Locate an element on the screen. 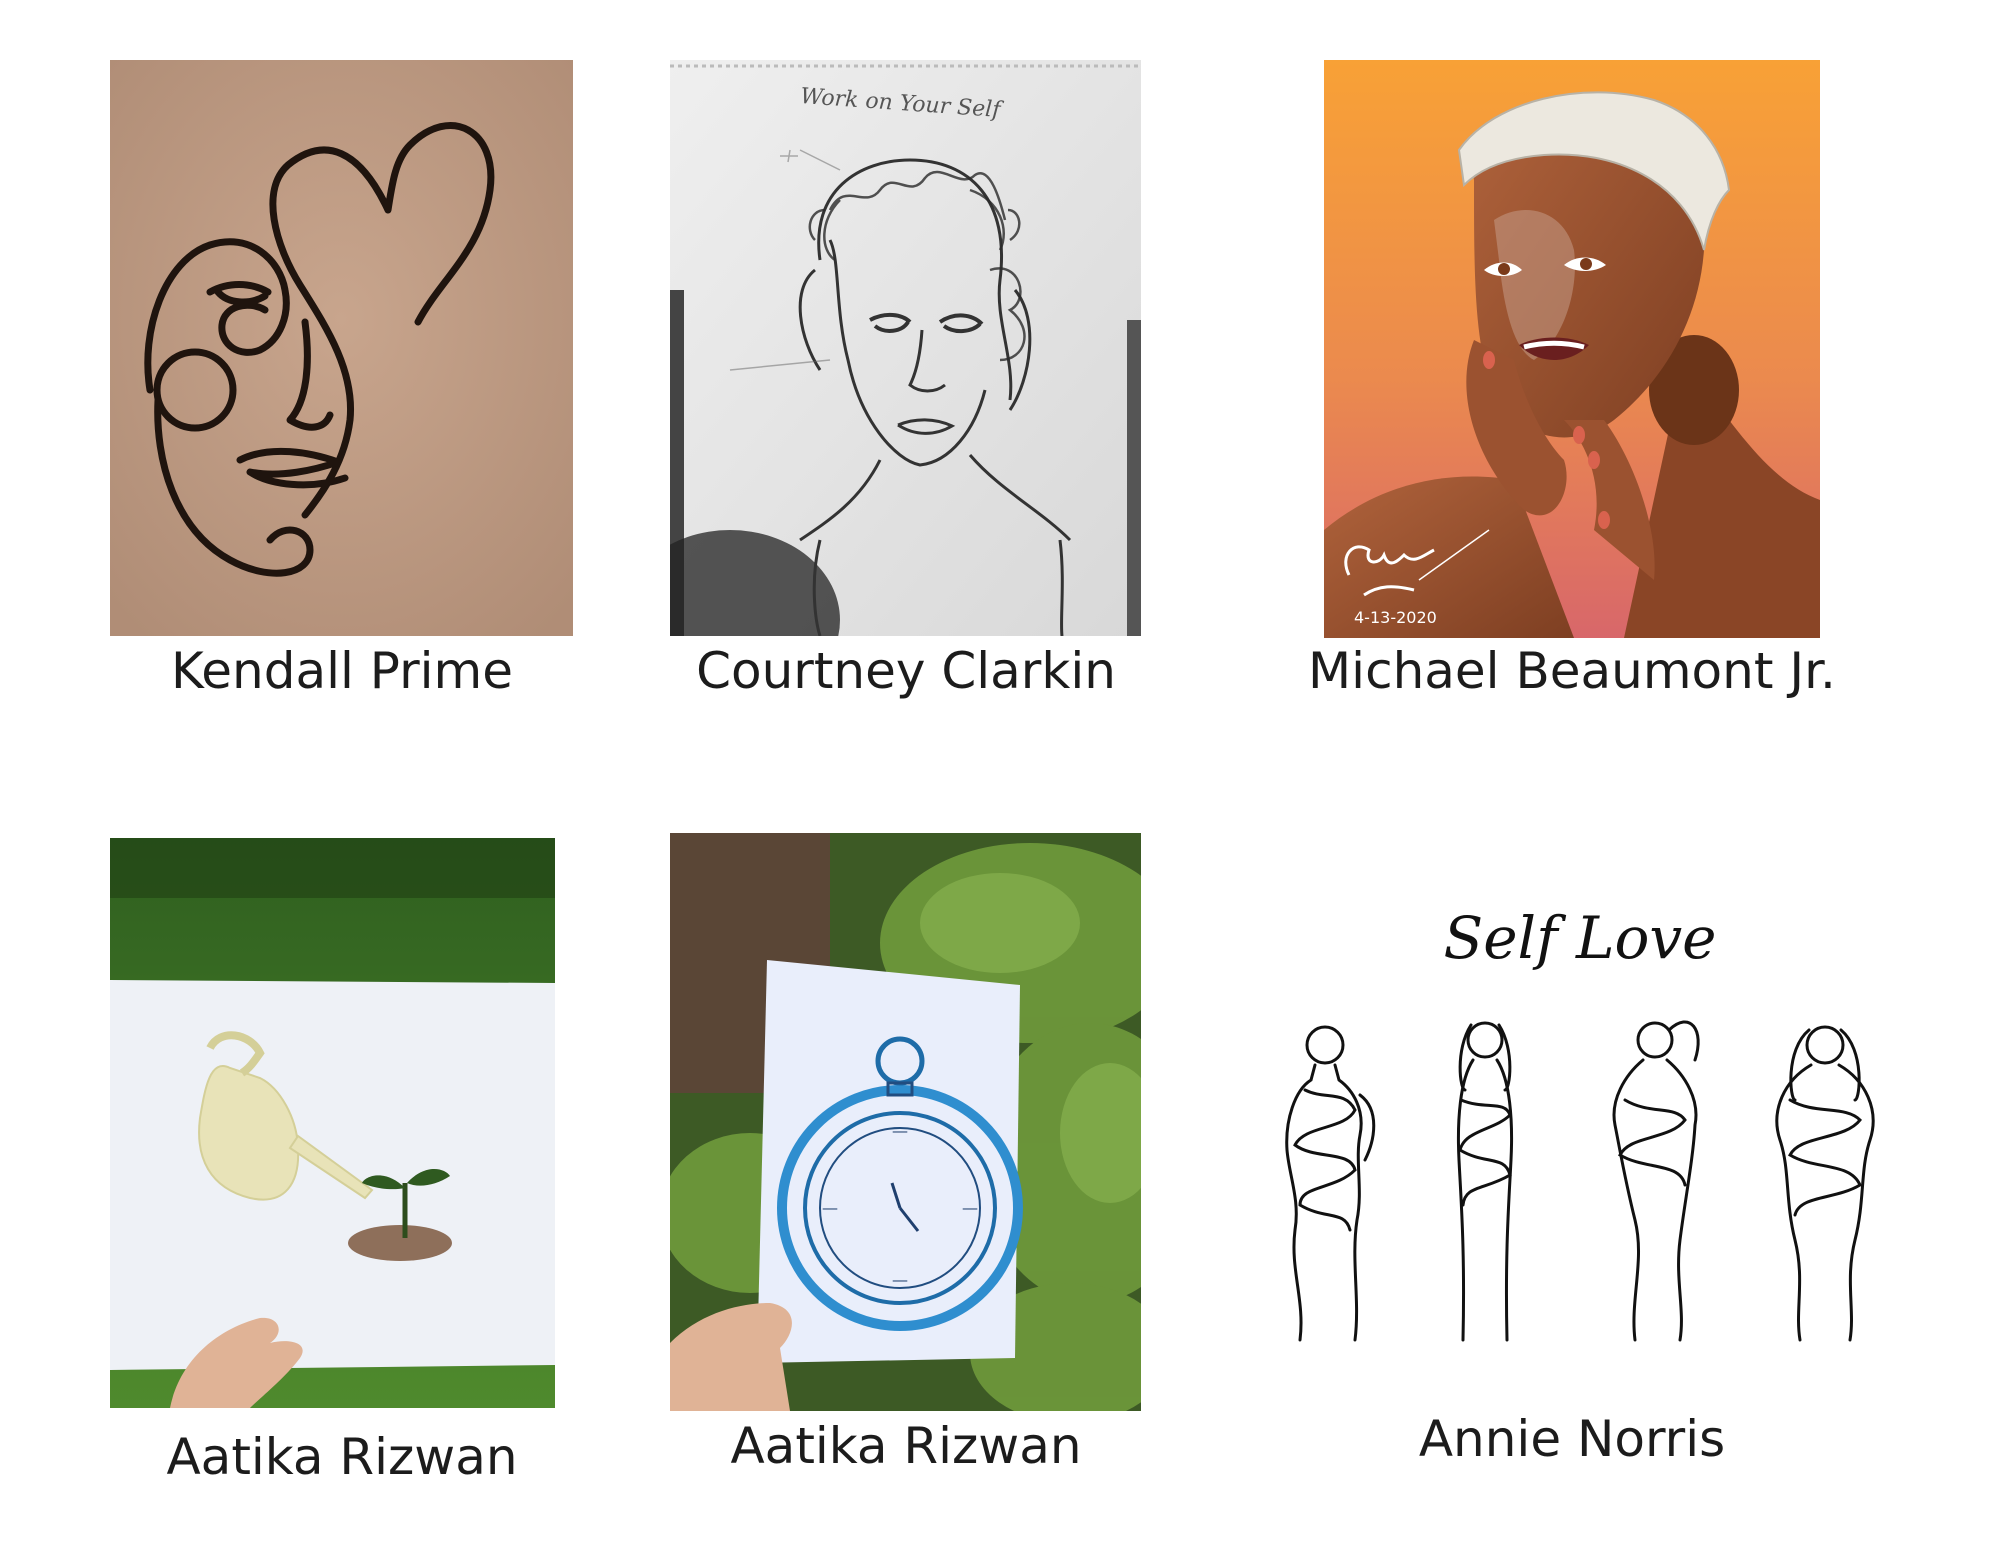 The width and height of the screenshot is (2000, 1545). pencil-portrait-sketch: Work on Your Self is located at coordinates (905, 348).